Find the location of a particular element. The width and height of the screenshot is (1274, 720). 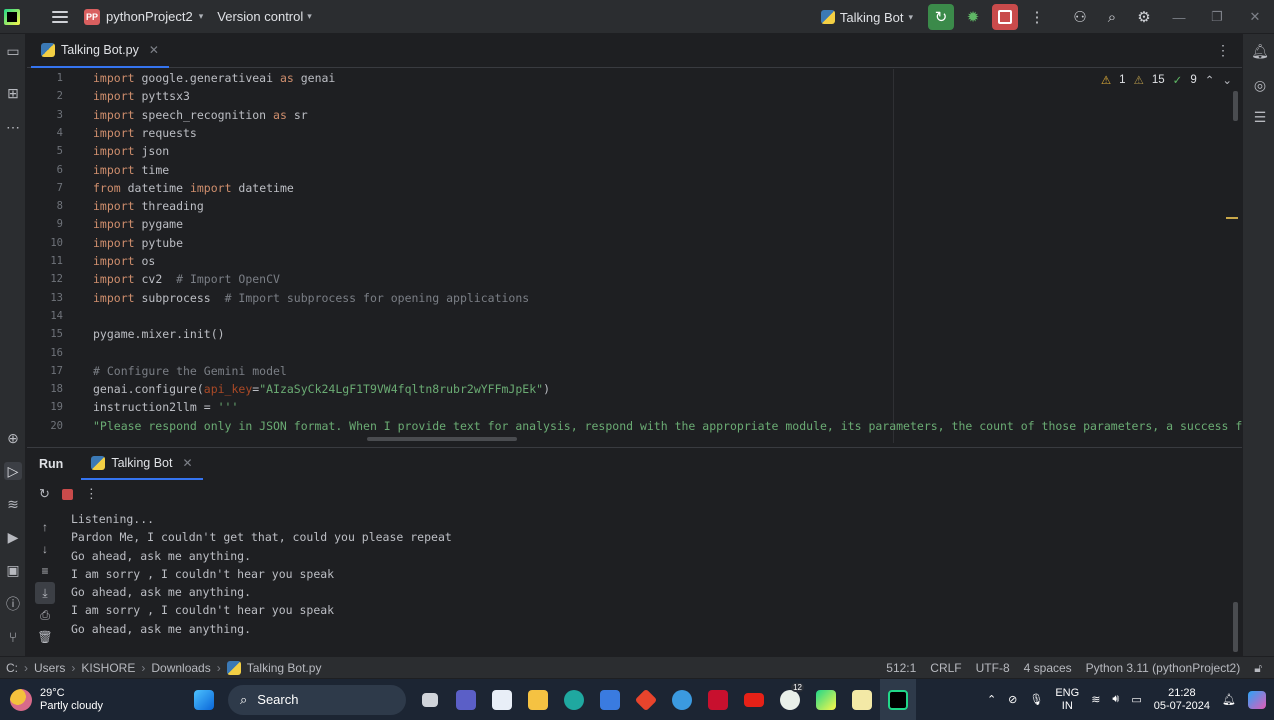

layers-icon: ≋ is located at coordinates (13, 504).